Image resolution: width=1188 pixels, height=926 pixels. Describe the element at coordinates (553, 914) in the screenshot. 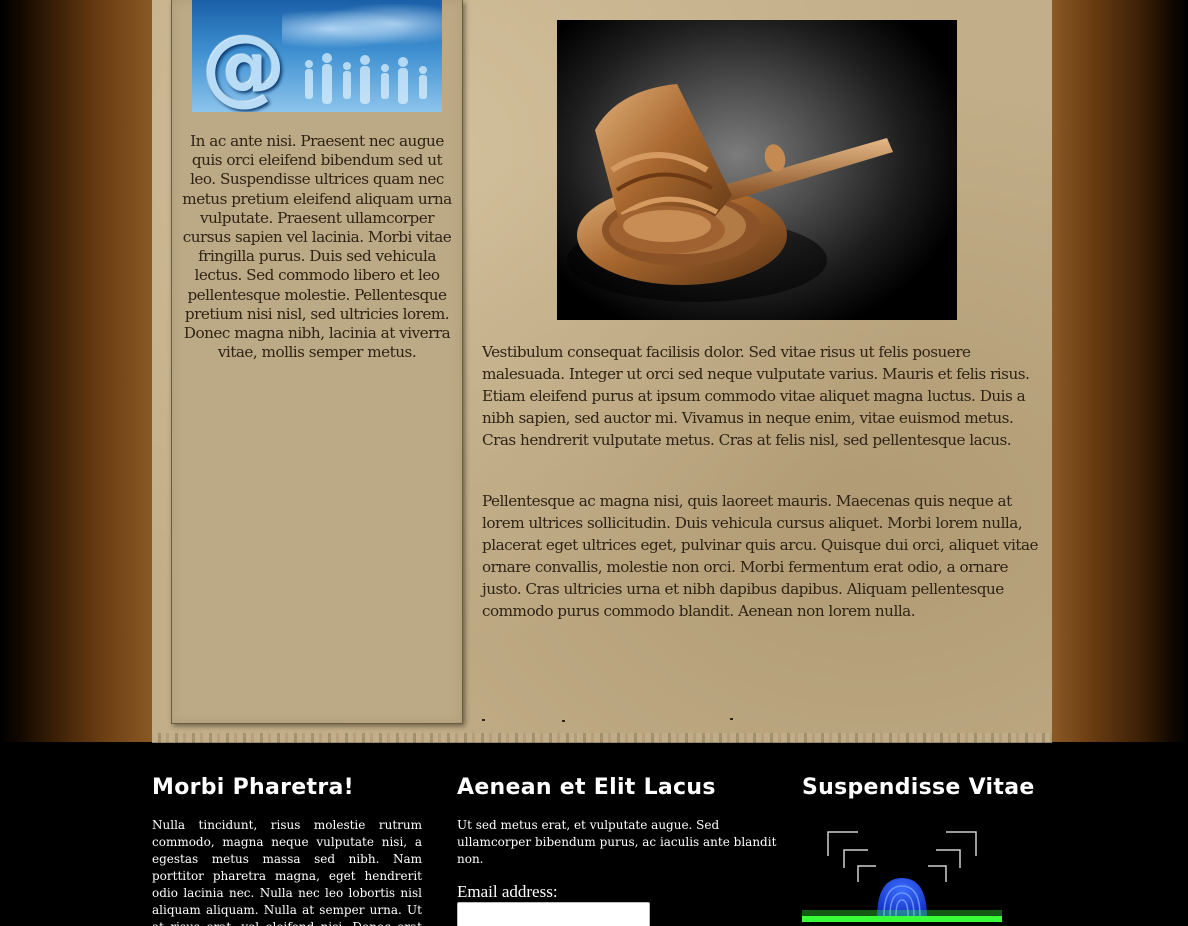

I see `email-field` at that location.